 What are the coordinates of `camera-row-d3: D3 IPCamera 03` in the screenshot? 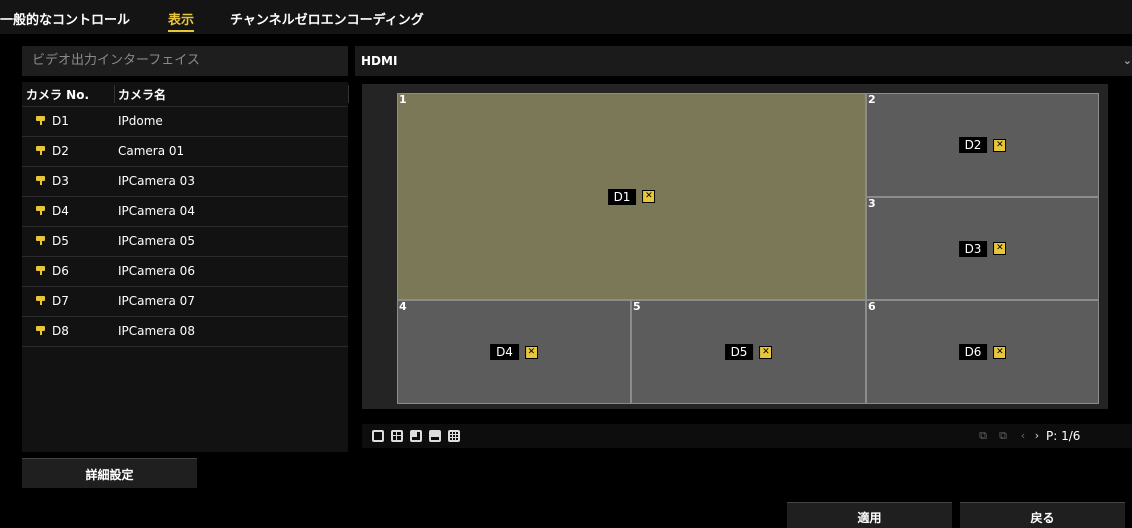 It's located at (185, 182).